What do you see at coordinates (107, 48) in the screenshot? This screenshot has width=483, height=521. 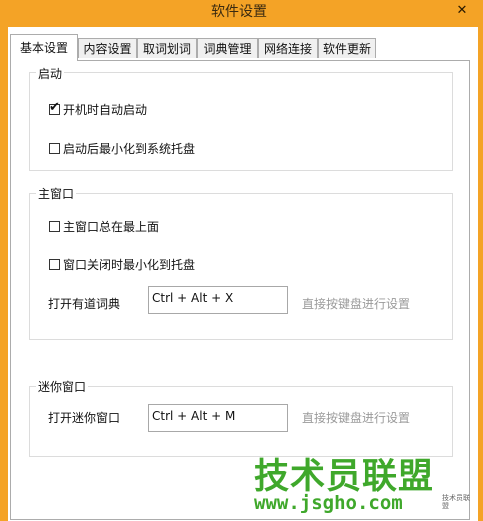 I see `tab-content-settings: 内容设置` at bounding box center [107, 48].